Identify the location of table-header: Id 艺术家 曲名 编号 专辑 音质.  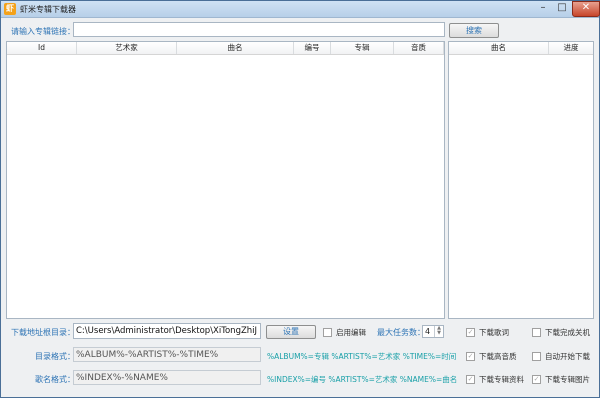
(225, 48).